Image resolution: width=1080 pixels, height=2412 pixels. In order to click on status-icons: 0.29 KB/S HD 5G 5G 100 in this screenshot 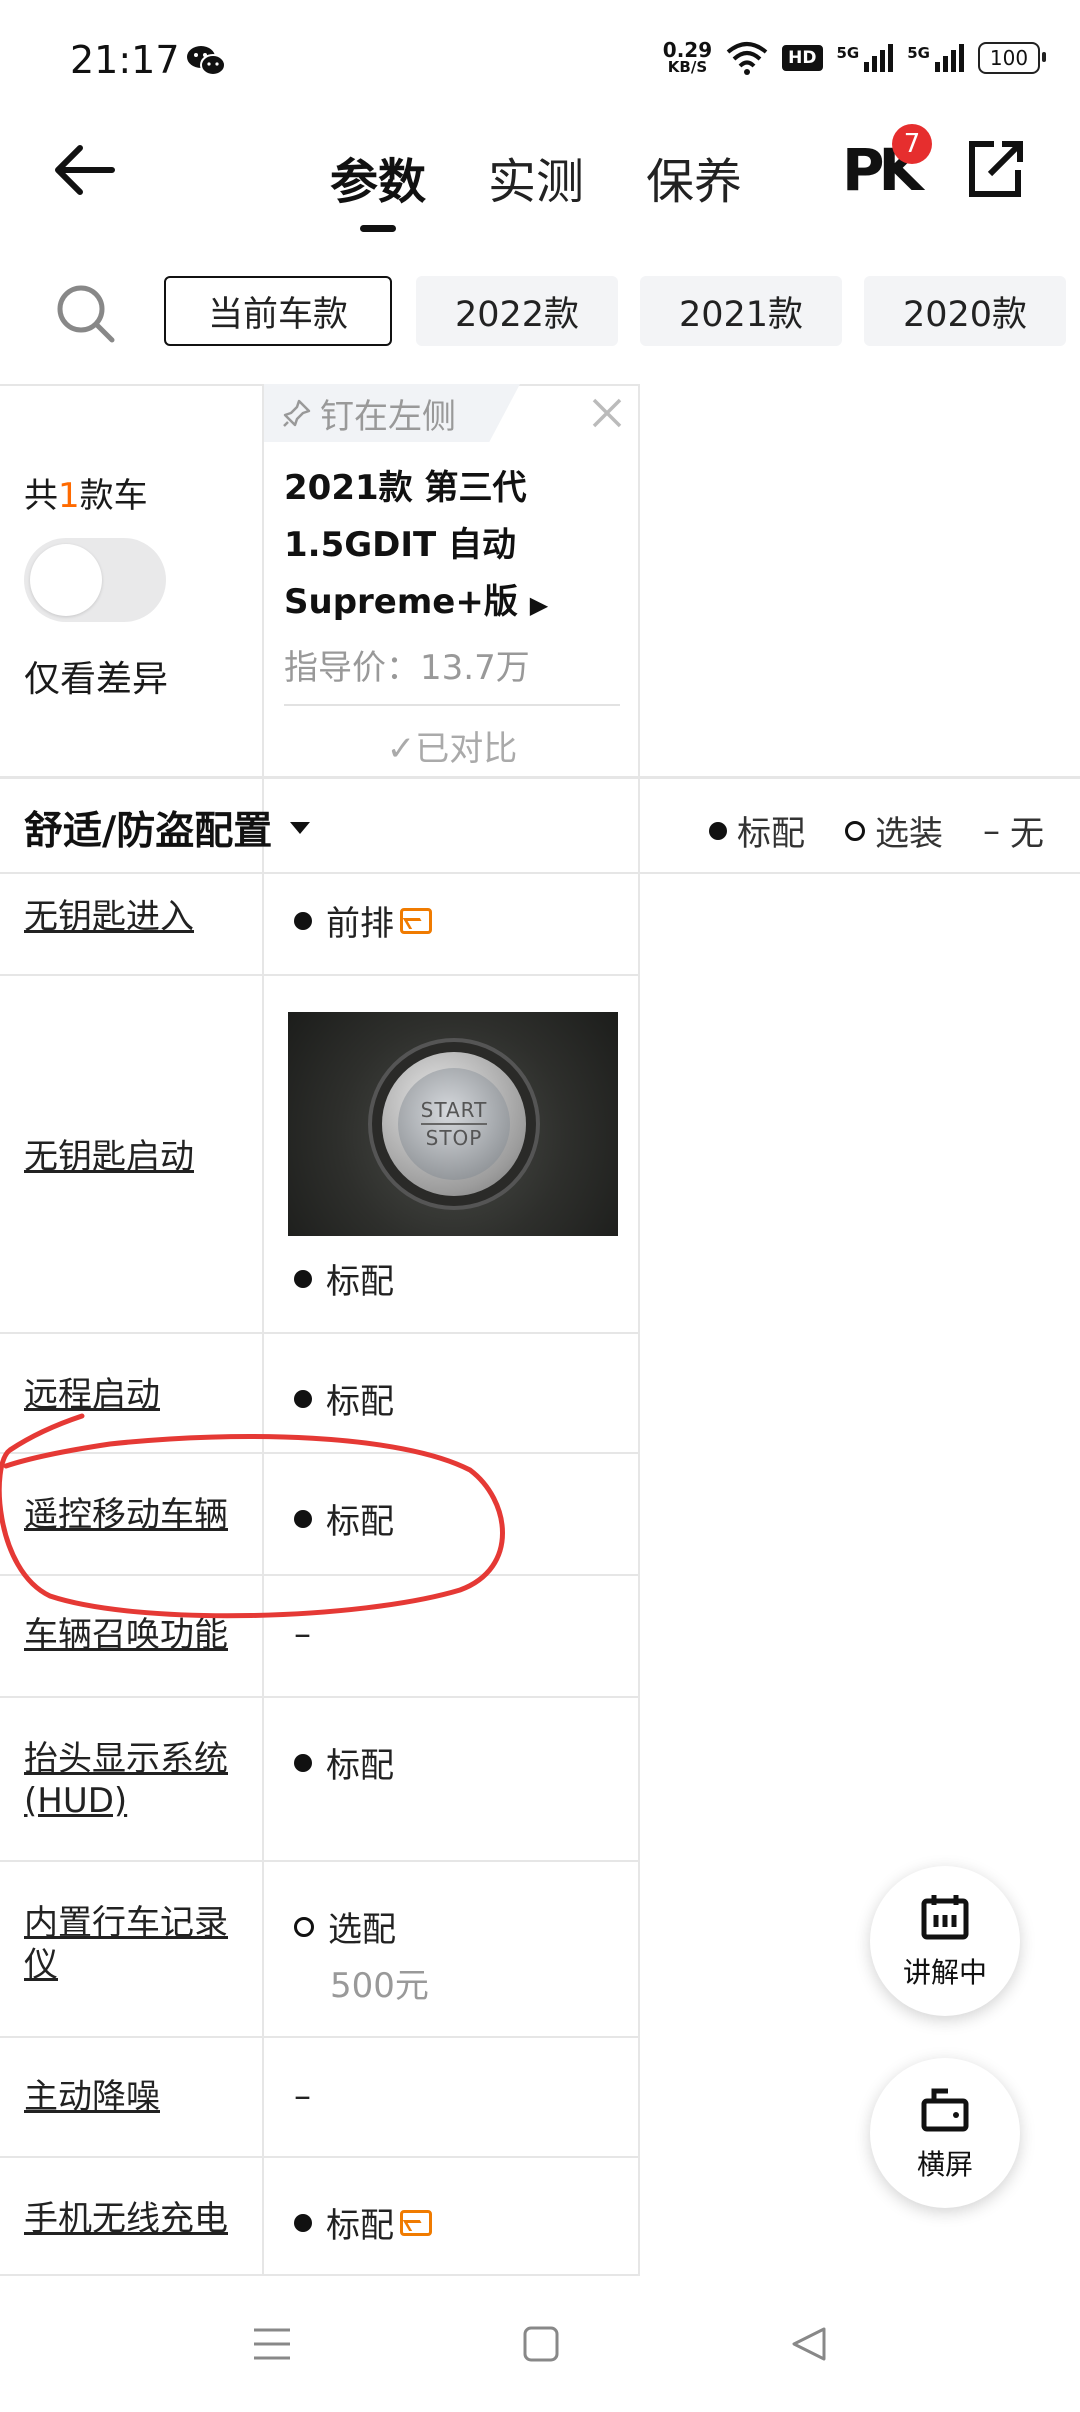, I will do `click(854, 57)`.